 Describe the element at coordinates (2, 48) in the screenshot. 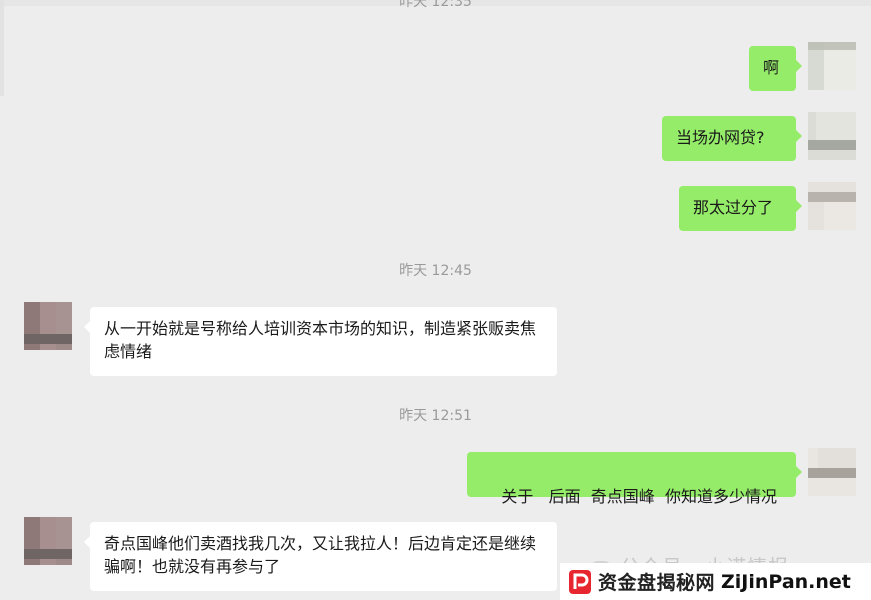

I see `window-edge` at that location.